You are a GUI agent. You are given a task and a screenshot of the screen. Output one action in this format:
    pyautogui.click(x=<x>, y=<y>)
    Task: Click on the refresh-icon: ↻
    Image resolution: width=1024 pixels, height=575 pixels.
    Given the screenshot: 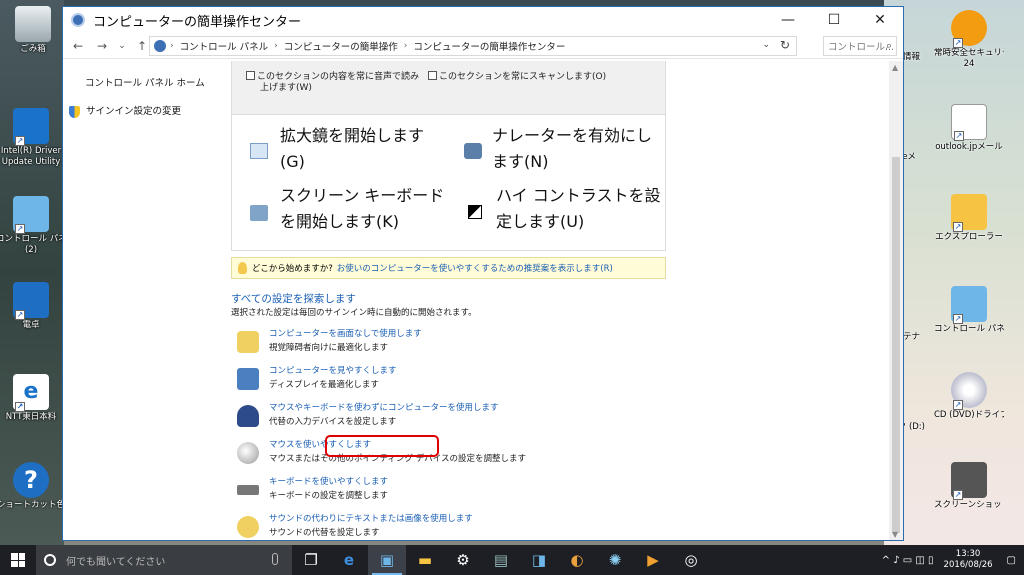 What is the action you would take?
    pyautogui.click(x=785, y=45)
    